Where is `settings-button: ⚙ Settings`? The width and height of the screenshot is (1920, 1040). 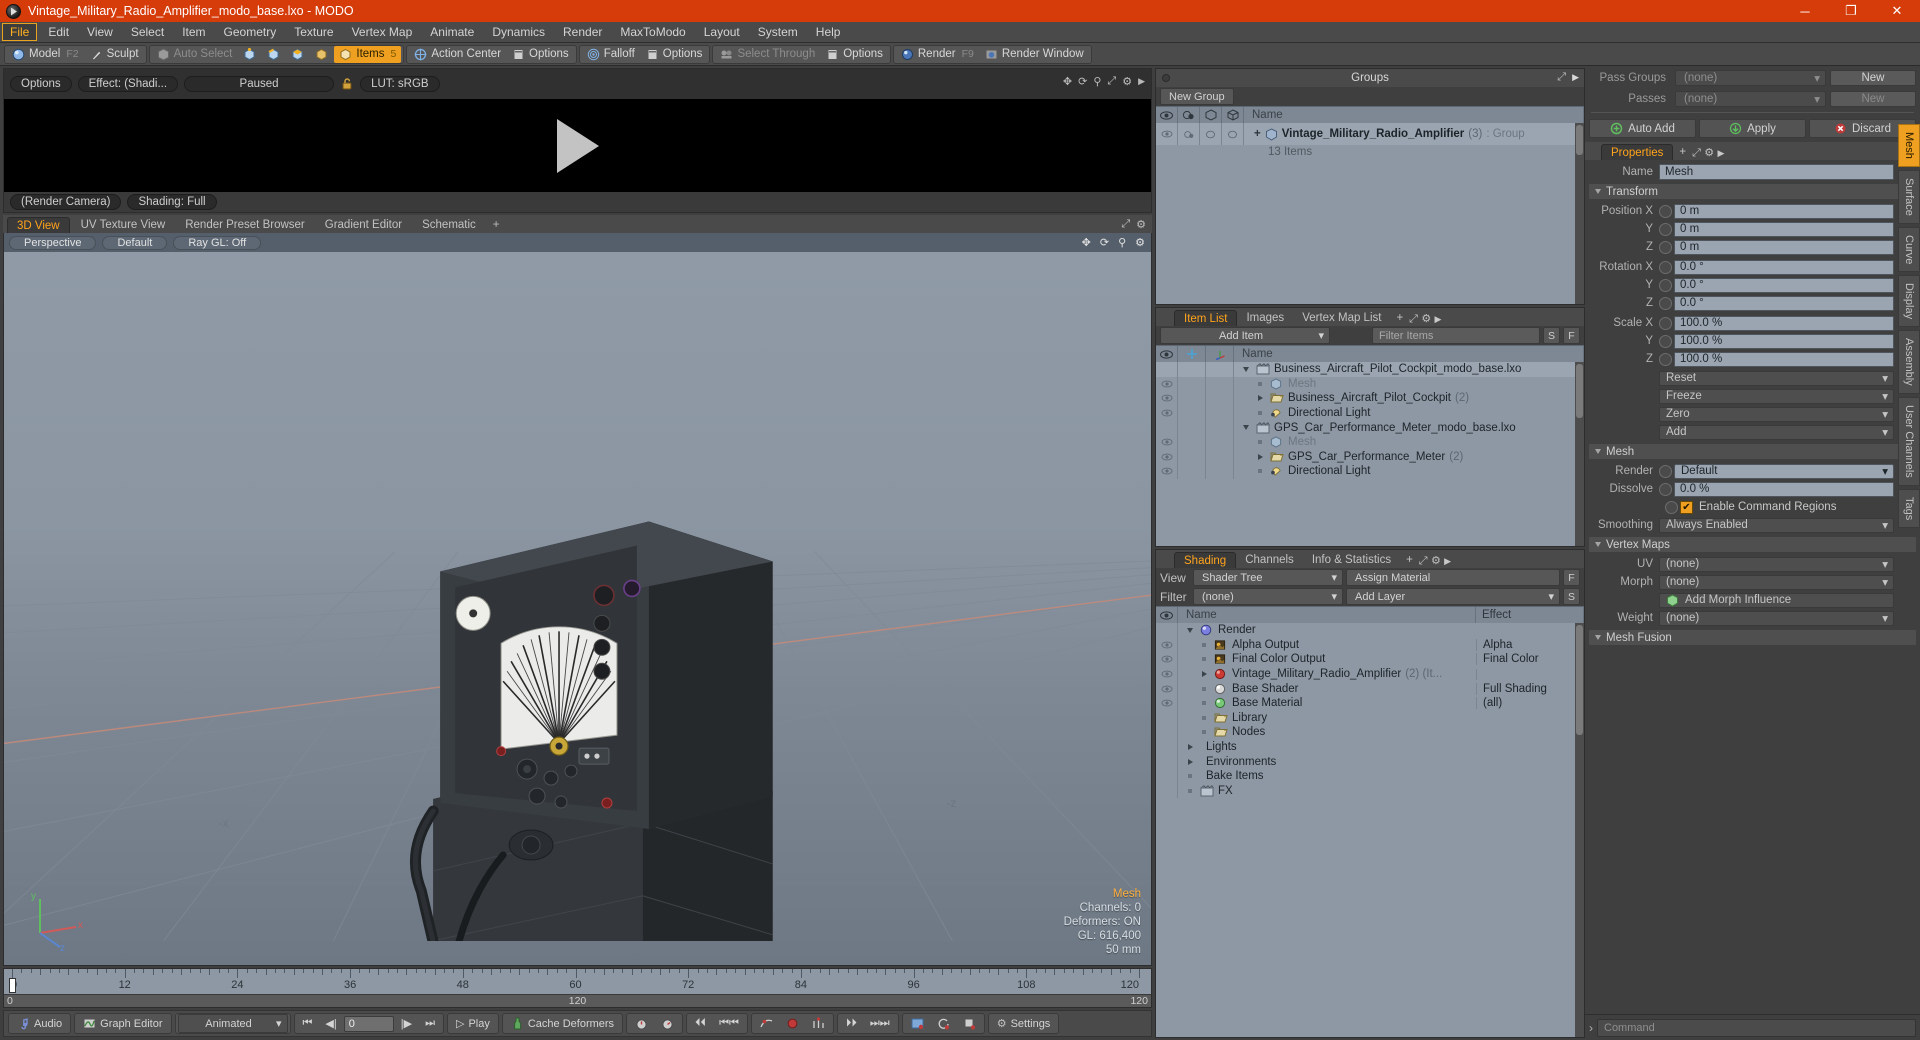
settings-button: ⚙ Settings is located at coordinates (1024, 1023).